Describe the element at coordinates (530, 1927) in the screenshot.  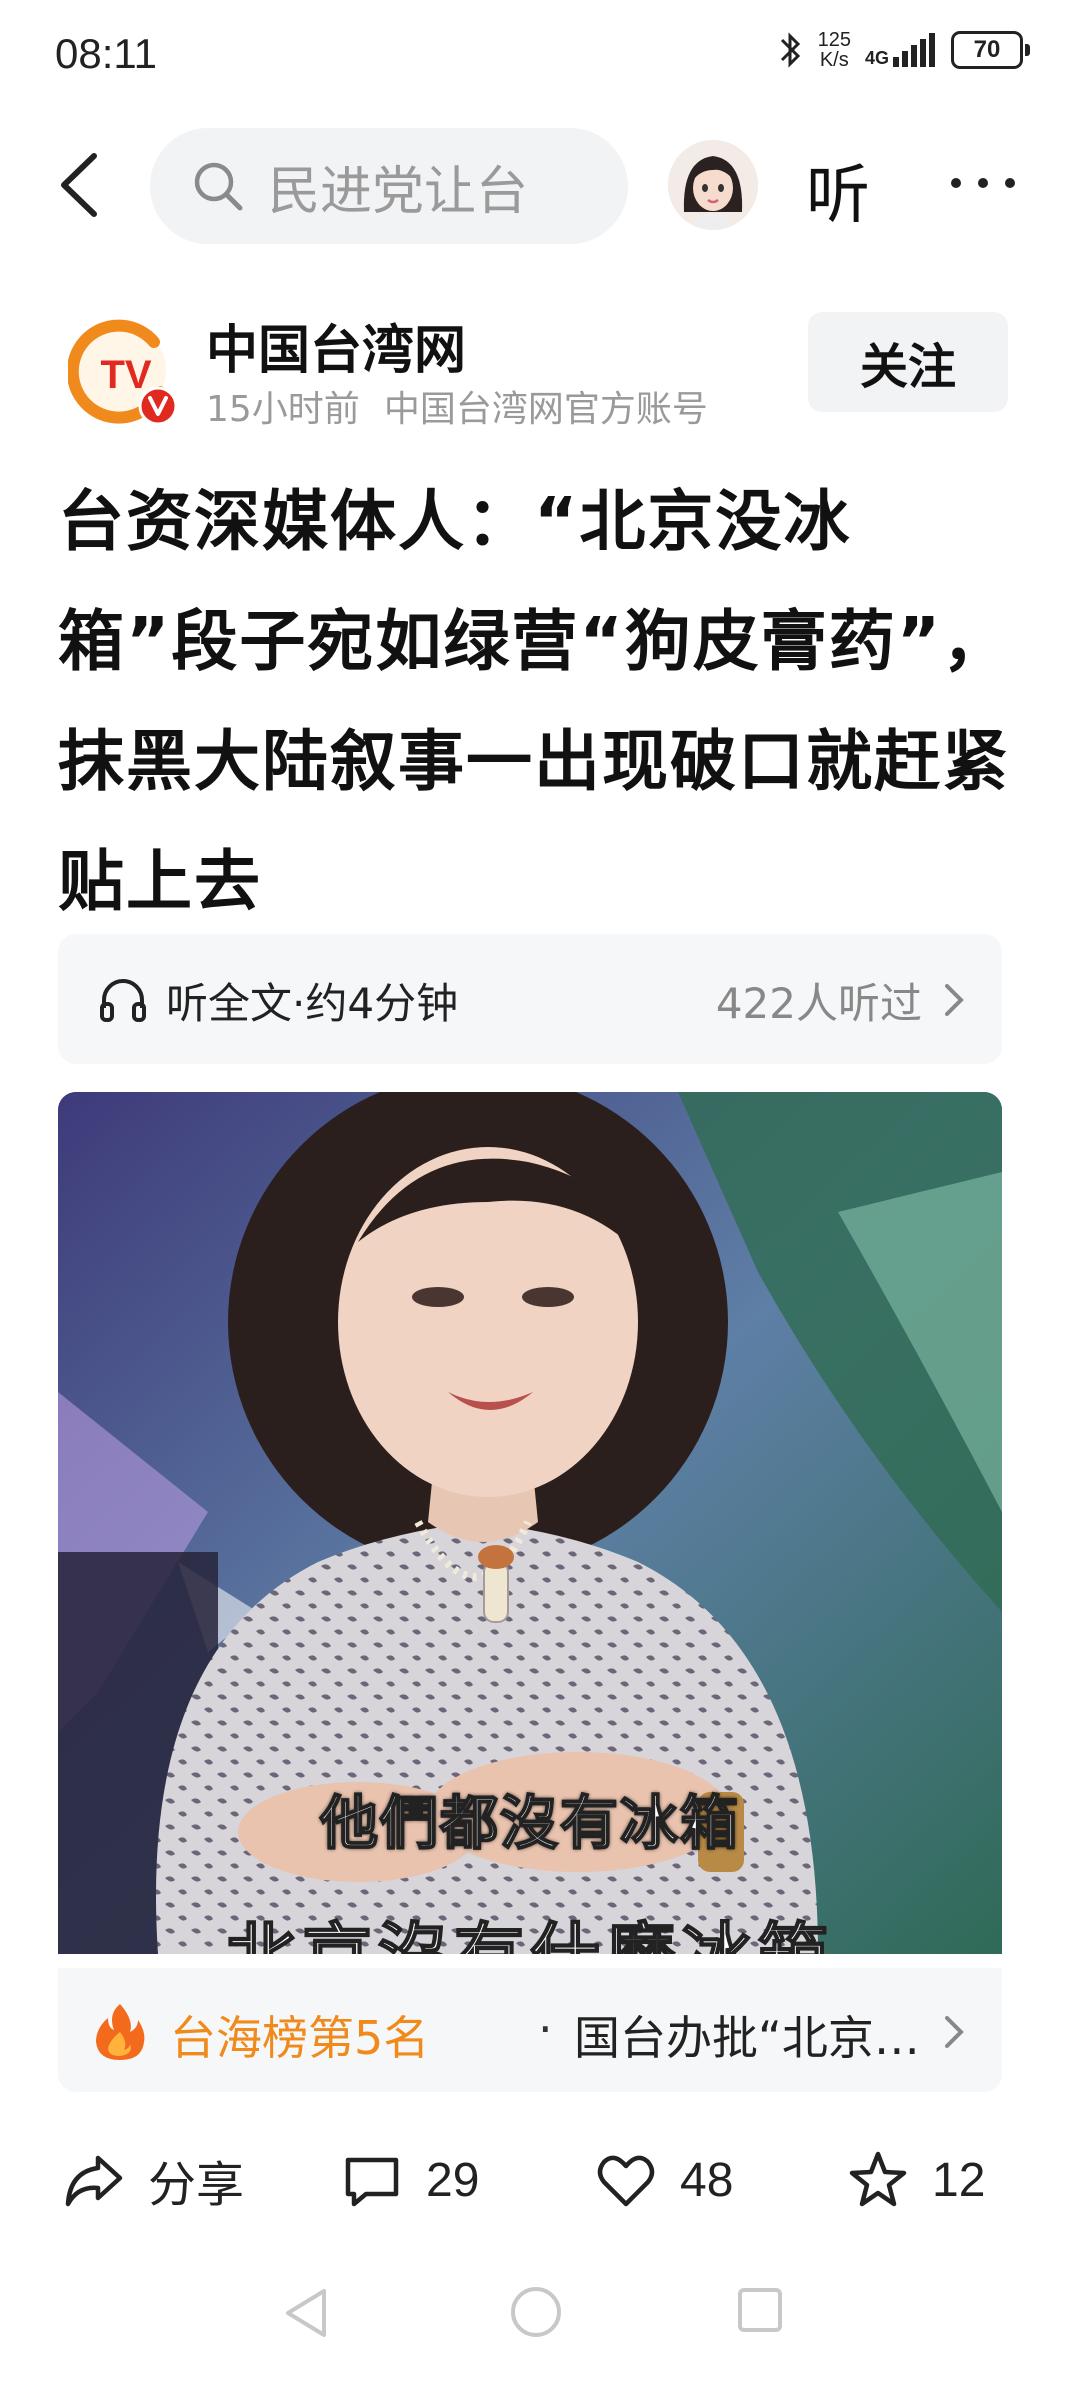
I see `video-caption-partial: 北京沒有什麼冰箱` at that location.